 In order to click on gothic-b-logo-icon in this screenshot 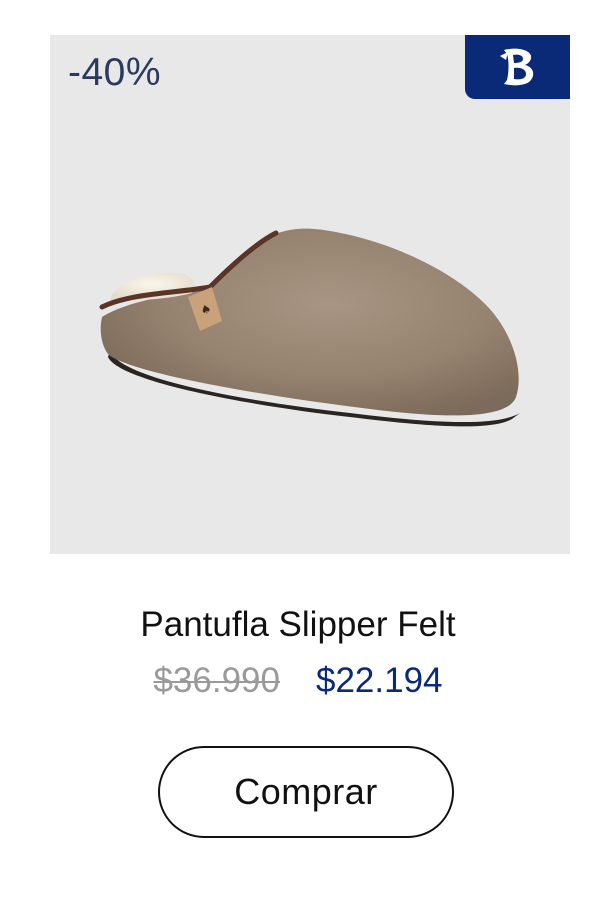, I will do `click(516, 67)`.